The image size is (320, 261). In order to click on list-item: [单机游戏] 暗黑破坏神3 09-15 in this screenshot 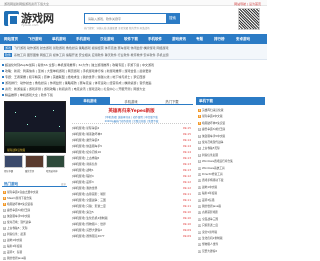, I will do `click(131, 134)`.